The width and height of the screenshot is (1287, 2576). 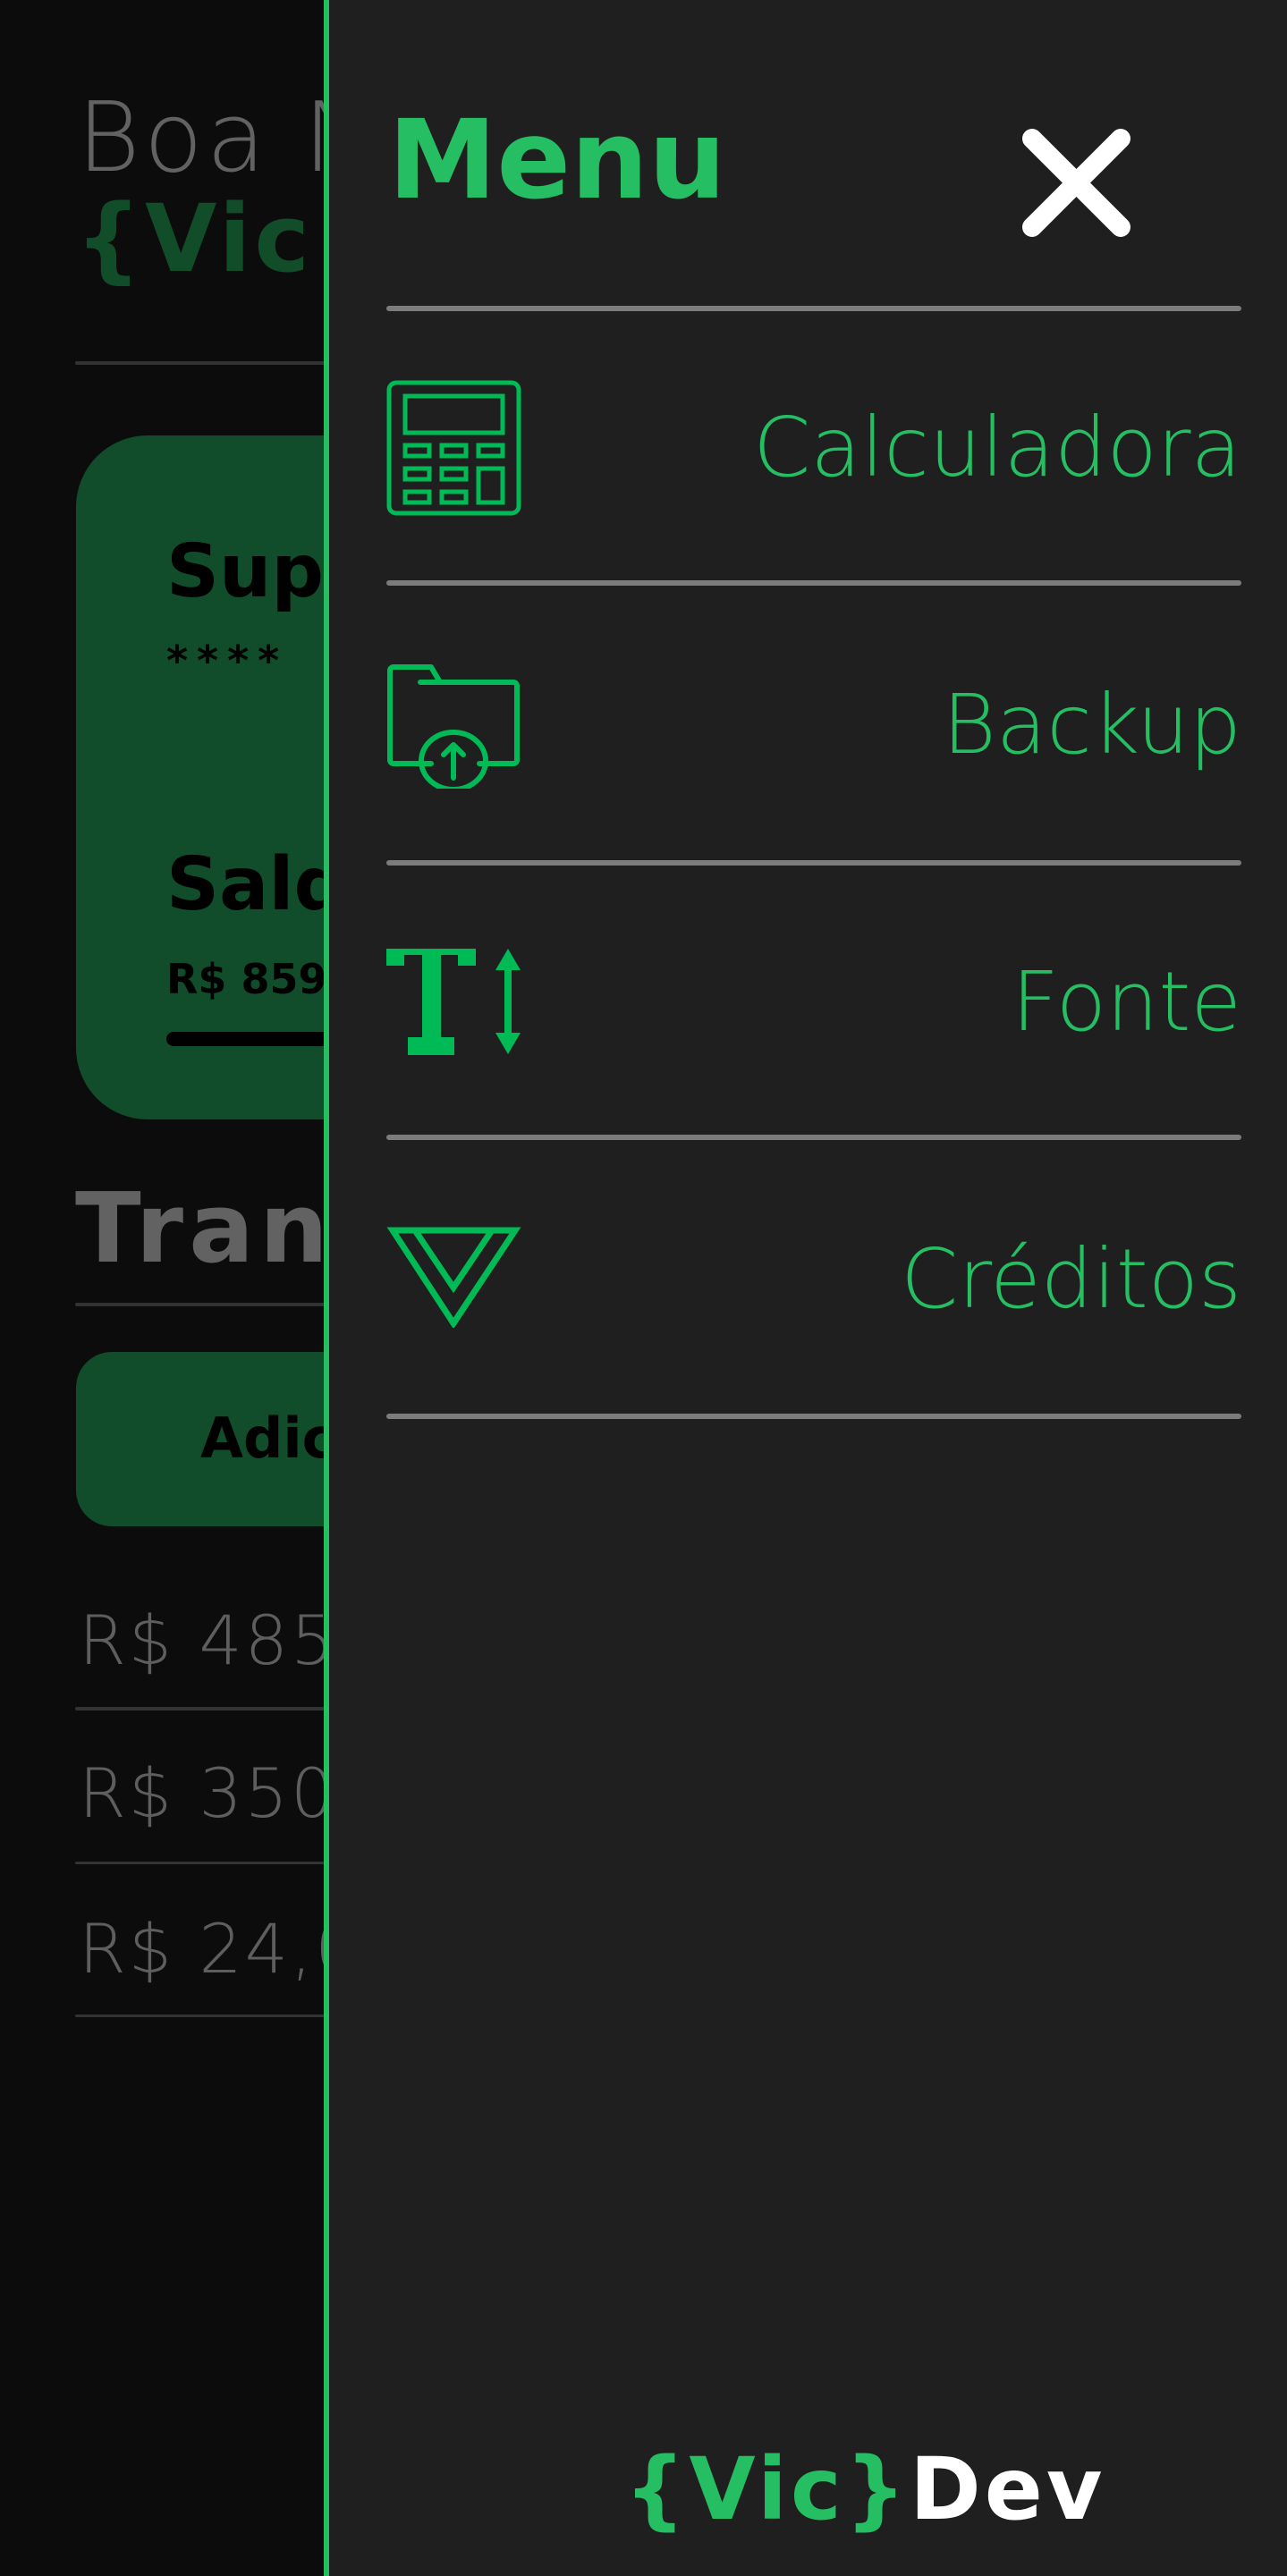 What do you see at coordinates (1071, 1279) in the screenshot?
I see `menu-item-label: Créditos` at bounding box center [1071, 1279].